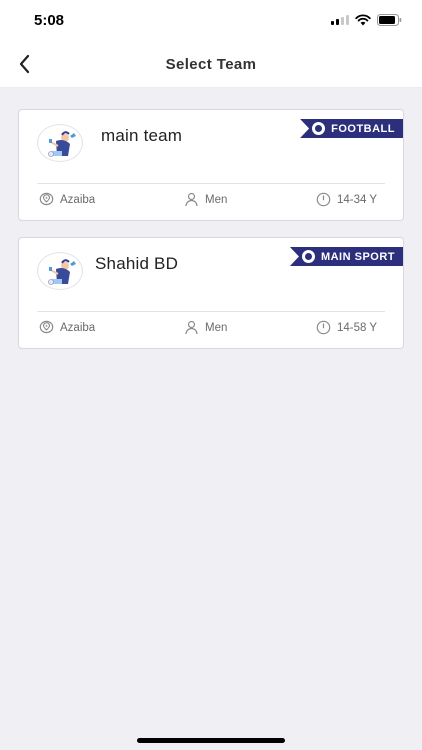 The height and width of the screenshot is (750, 422). I want to click on team-card: main team FOOTBALL Azaiba Men 14-34 Y, so click(211, 165).